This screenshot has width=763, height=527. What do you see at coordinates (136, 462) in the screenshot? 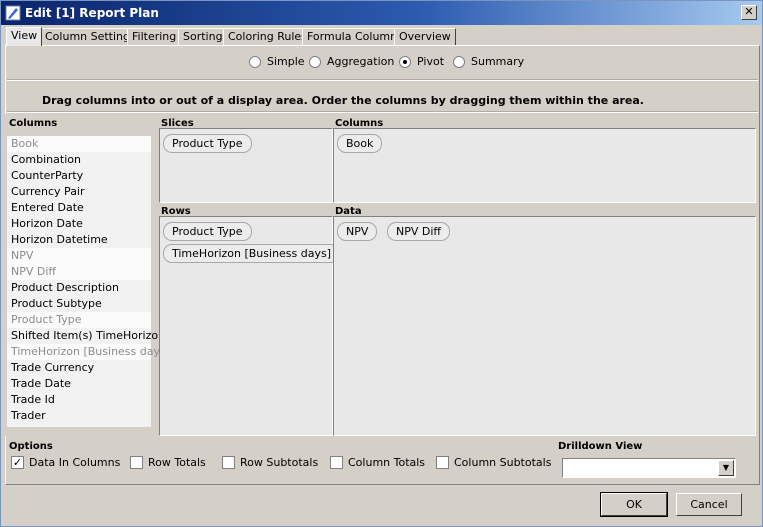
I see `checkbox-row-totals` at bounding box center [136, 462].